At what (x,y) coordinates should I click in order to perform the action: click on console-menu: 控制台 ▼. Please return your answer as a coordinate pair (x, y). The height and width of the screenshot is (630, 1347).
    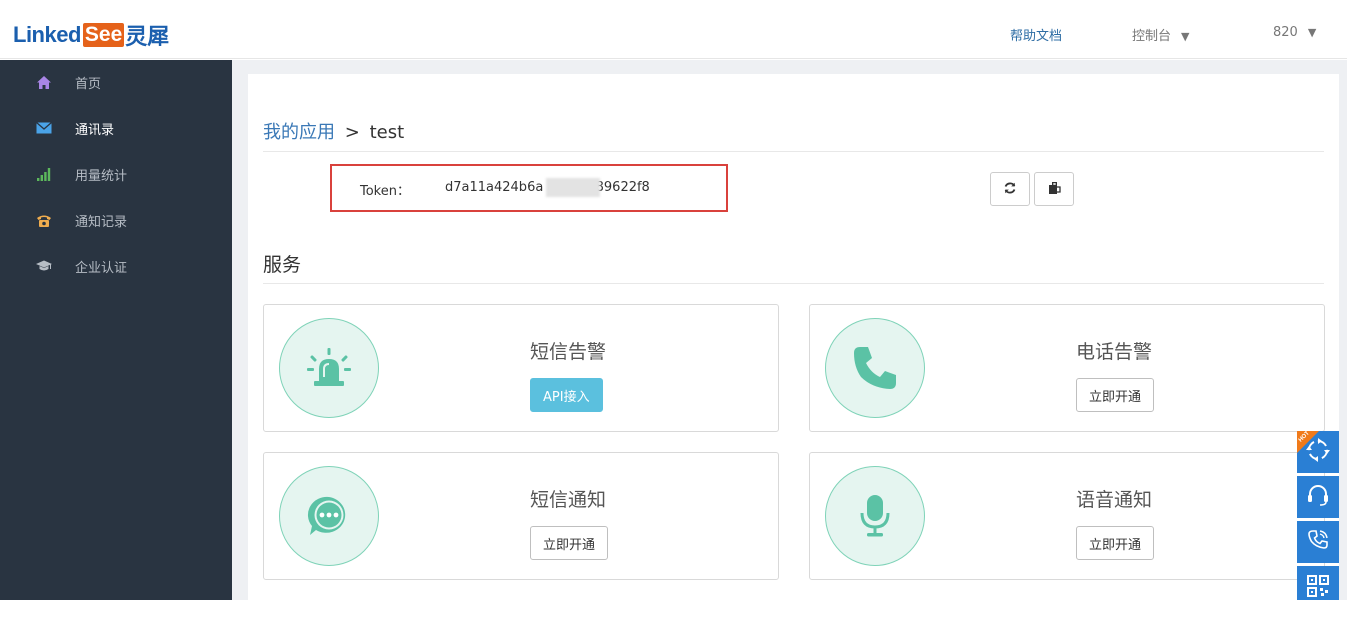
    Looking at the image, I should click on (1160, 34).